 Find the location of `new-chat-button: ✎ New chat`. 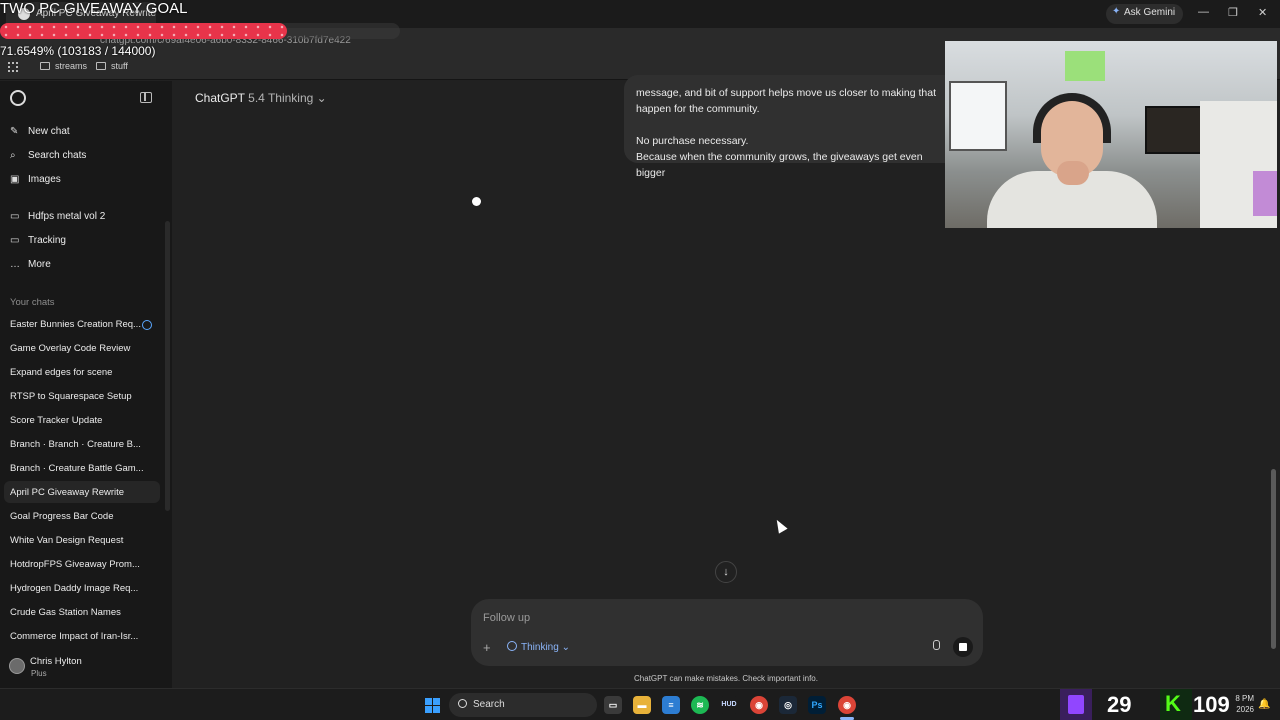

new-chat-button: ✎ New chat is located at coordinates (85, 135).